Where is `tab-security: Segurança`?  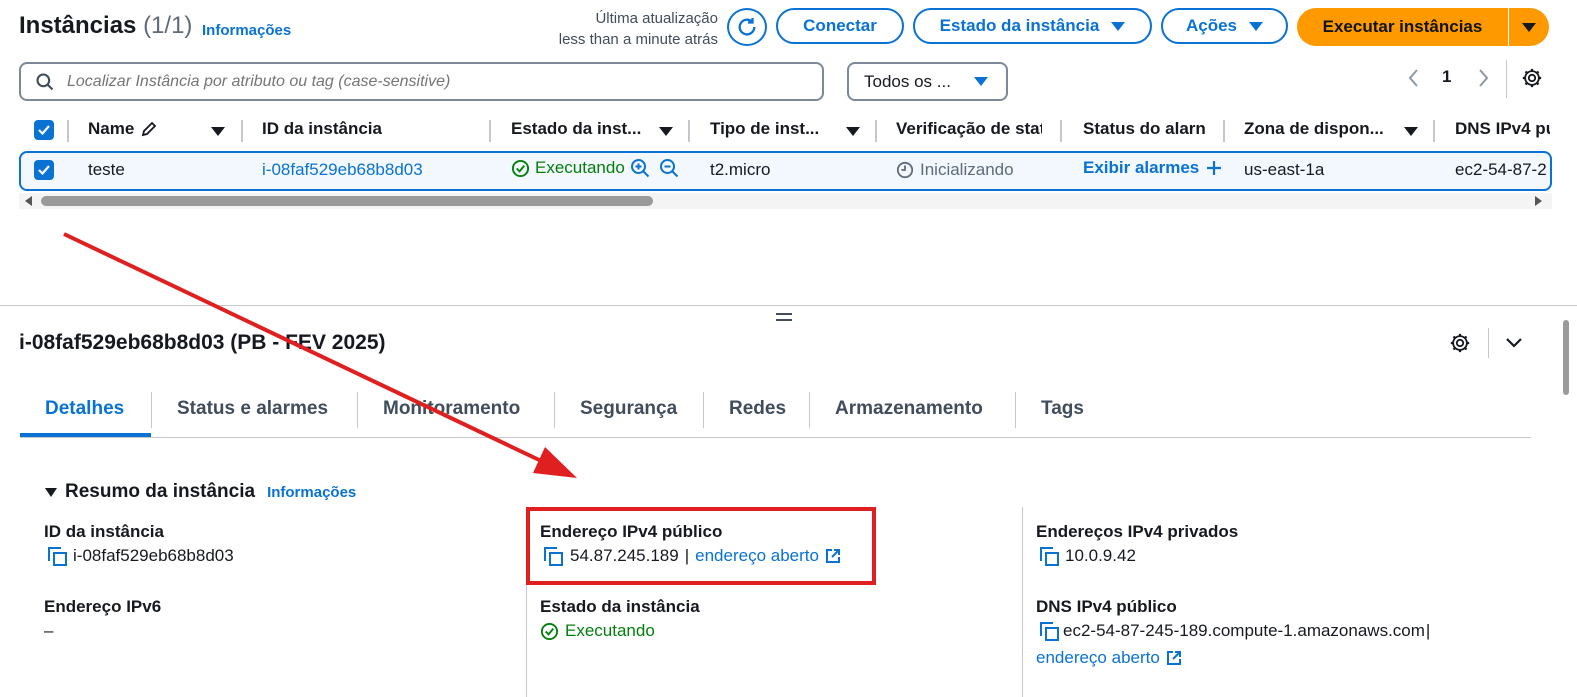 tab-security: Segurança is located at coordinates (628, 409).